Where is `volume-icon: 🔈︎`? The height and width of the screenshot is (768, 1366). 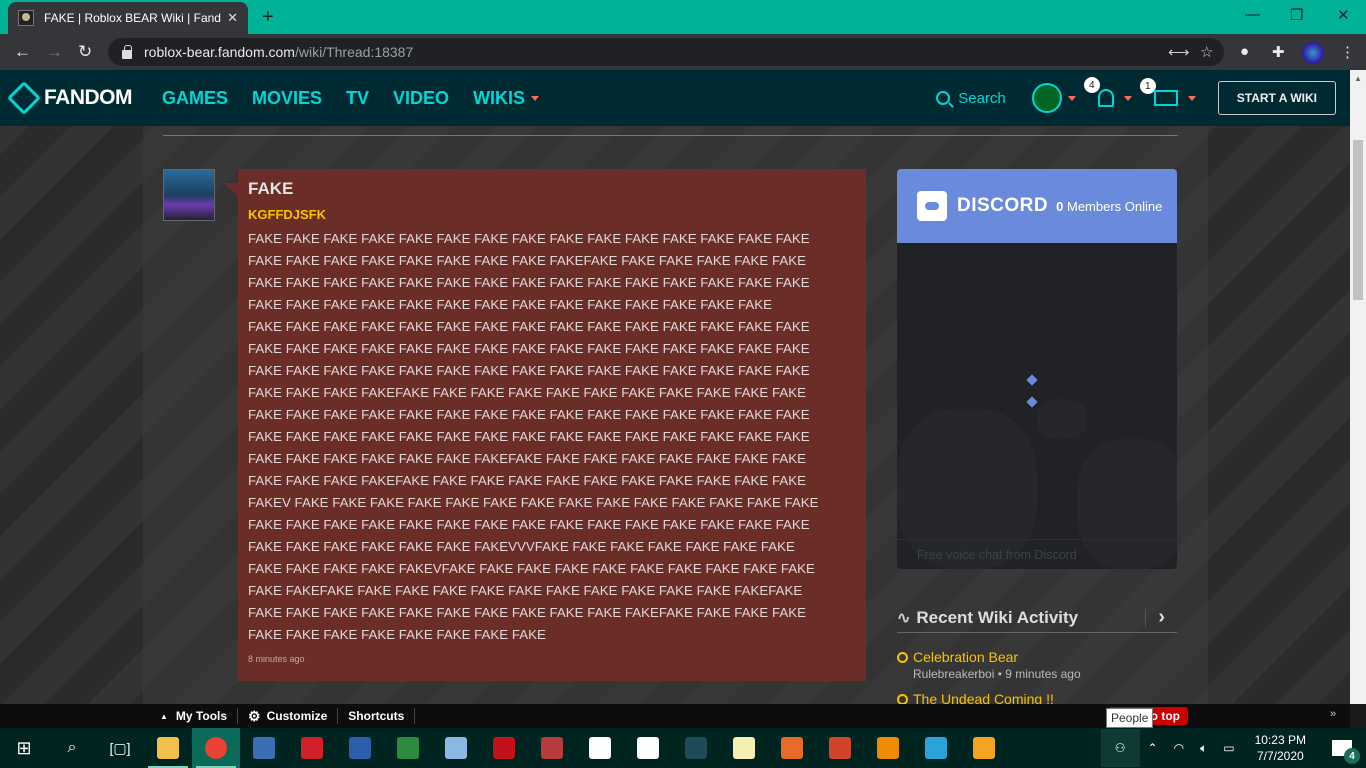 volume-icon: 🔈︎ is located at coordinates (1203, 748).